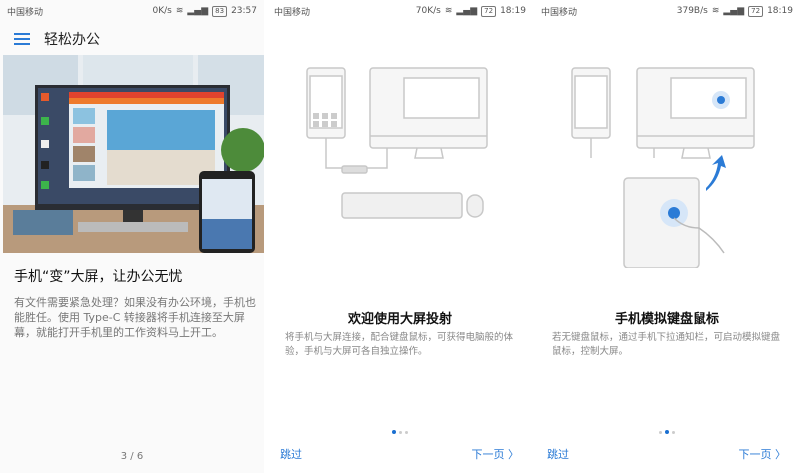 This screenshot has width=800, height=473. What do you see at coordinates (22, 38) in the screenshot?
I see `menu-icon` at bounding box center [22, 38].